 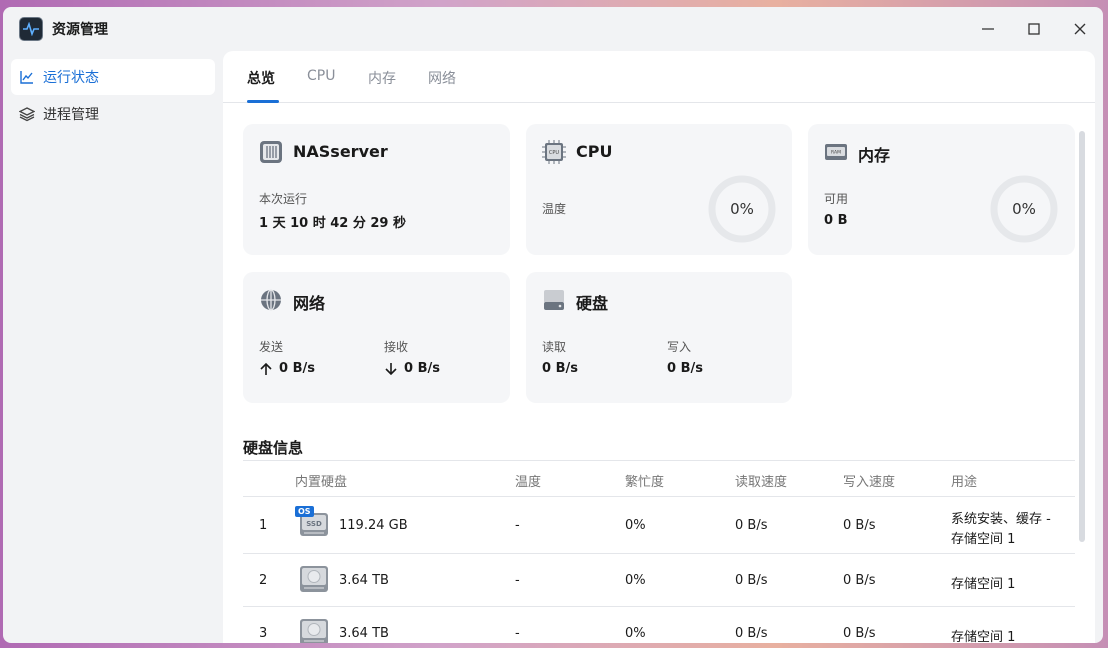 What do you see at coordinates (376, 337) in the screenshot?
I see `network-card: 网络 发送 0 B/s 接收 0 B/s` at bounding box center [376, 337].